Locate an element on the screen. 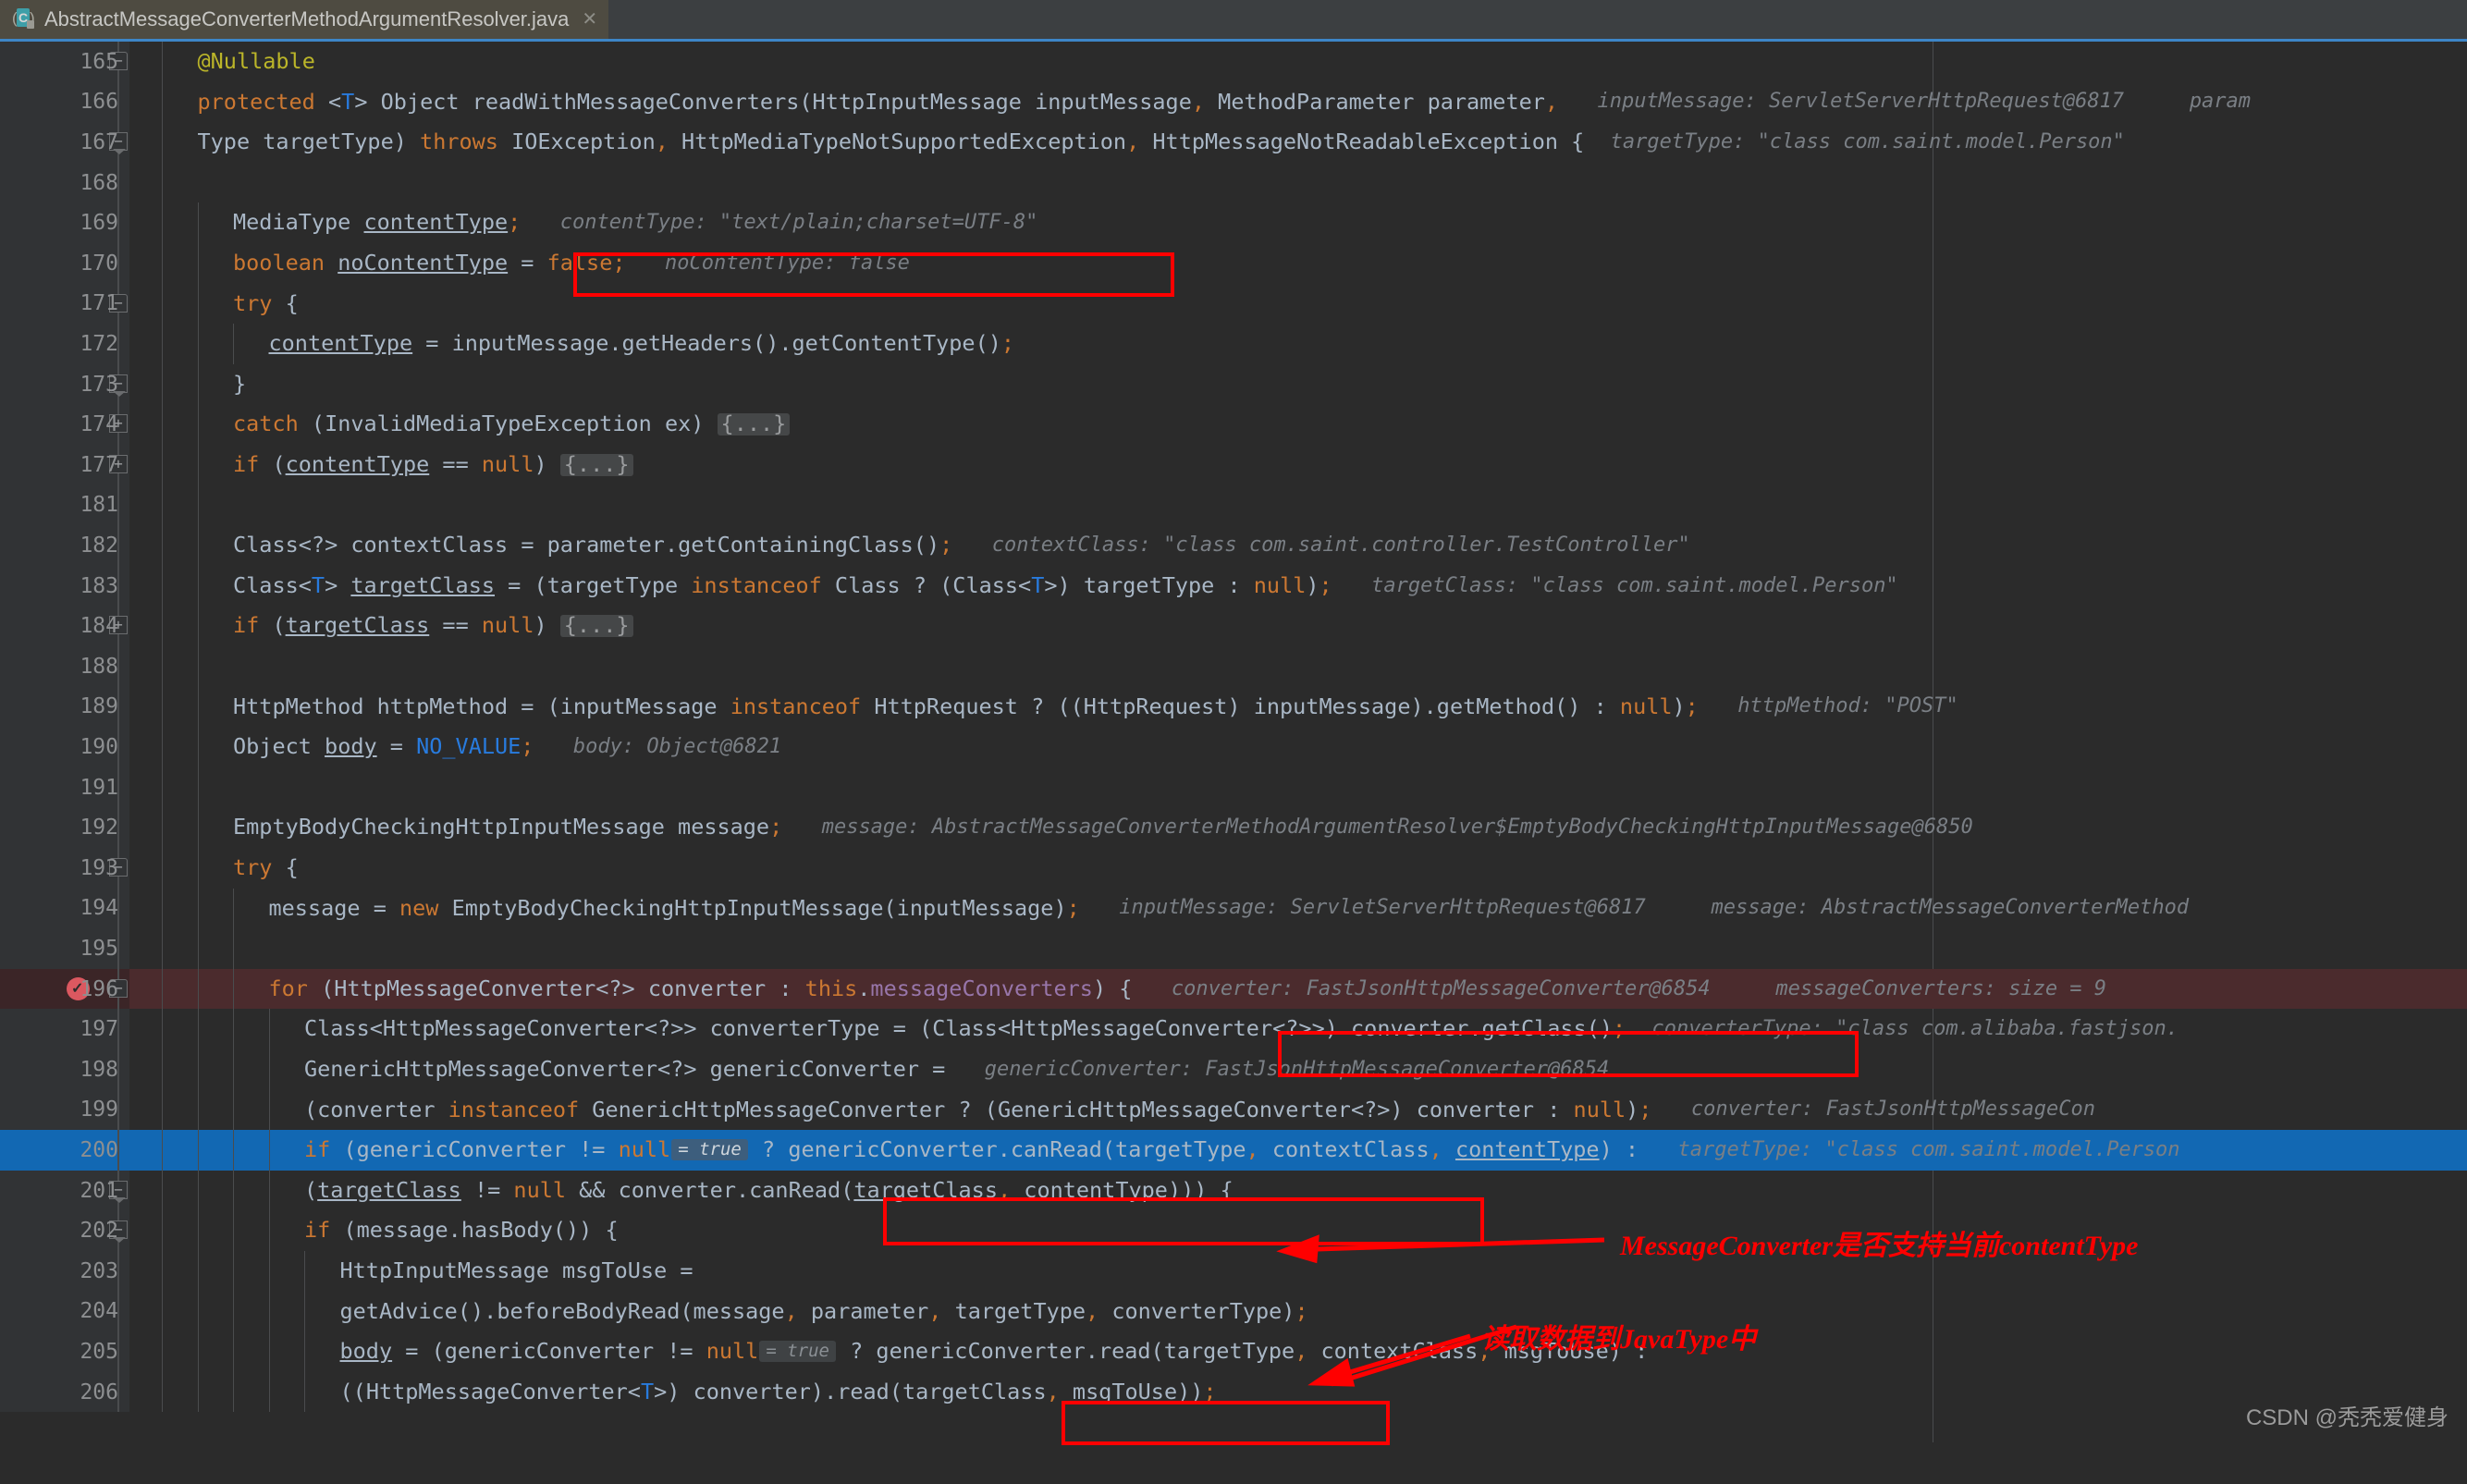 This screenshot has width=2467, height=1484. editor-gutter: +177 is located at coordinates (64, 465).